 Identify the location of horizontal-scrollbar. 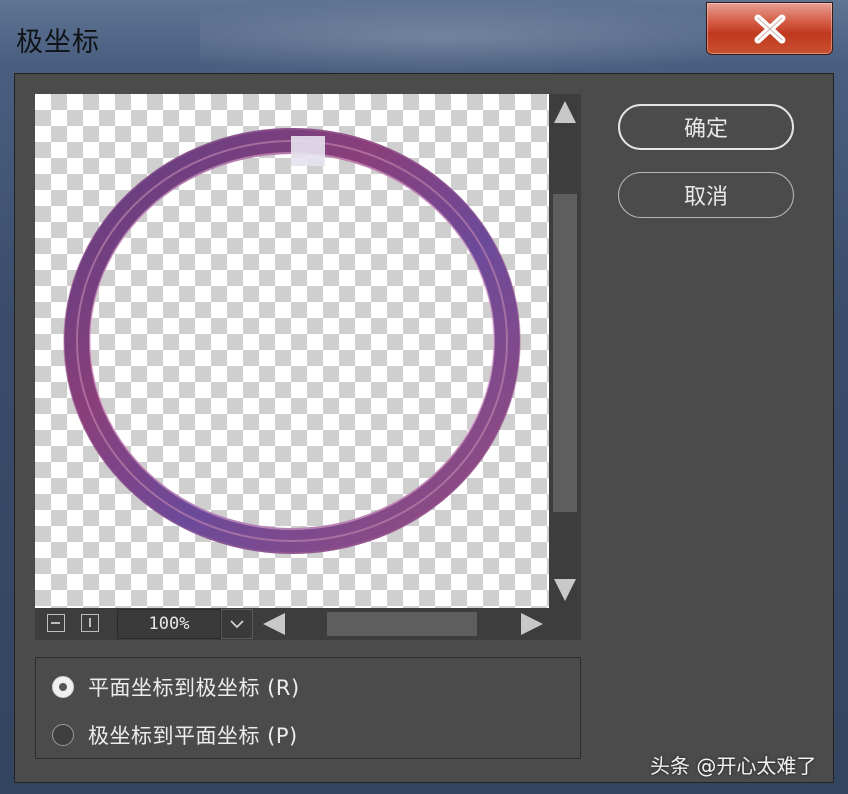
(419, 624).